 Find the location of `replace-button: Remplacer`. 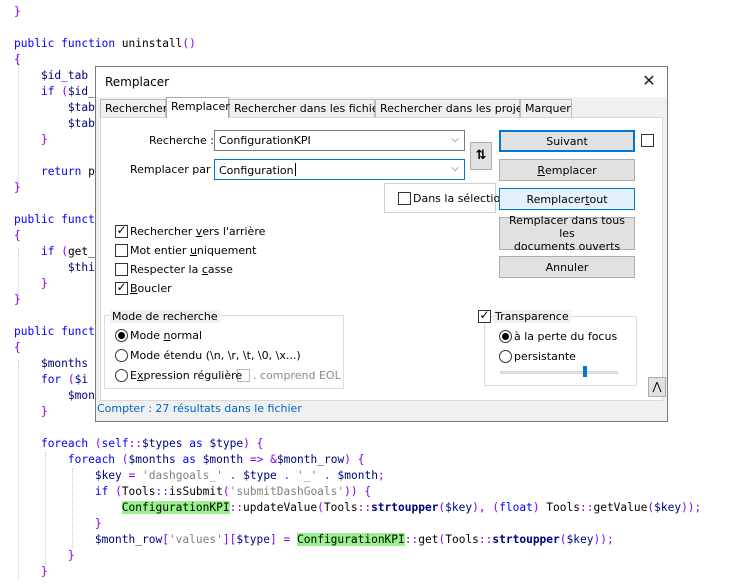

replace-button: Remplacer is located at coordinates (567, 170).